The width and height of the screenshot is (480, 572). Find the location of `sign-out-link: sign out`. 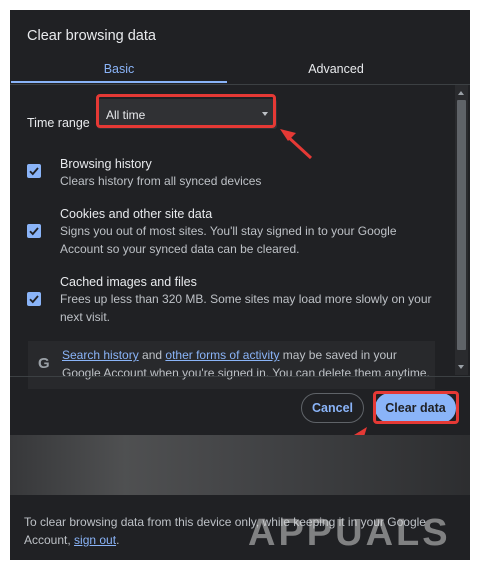

sign-out-link: sign out is located at coordinates (95, 540).